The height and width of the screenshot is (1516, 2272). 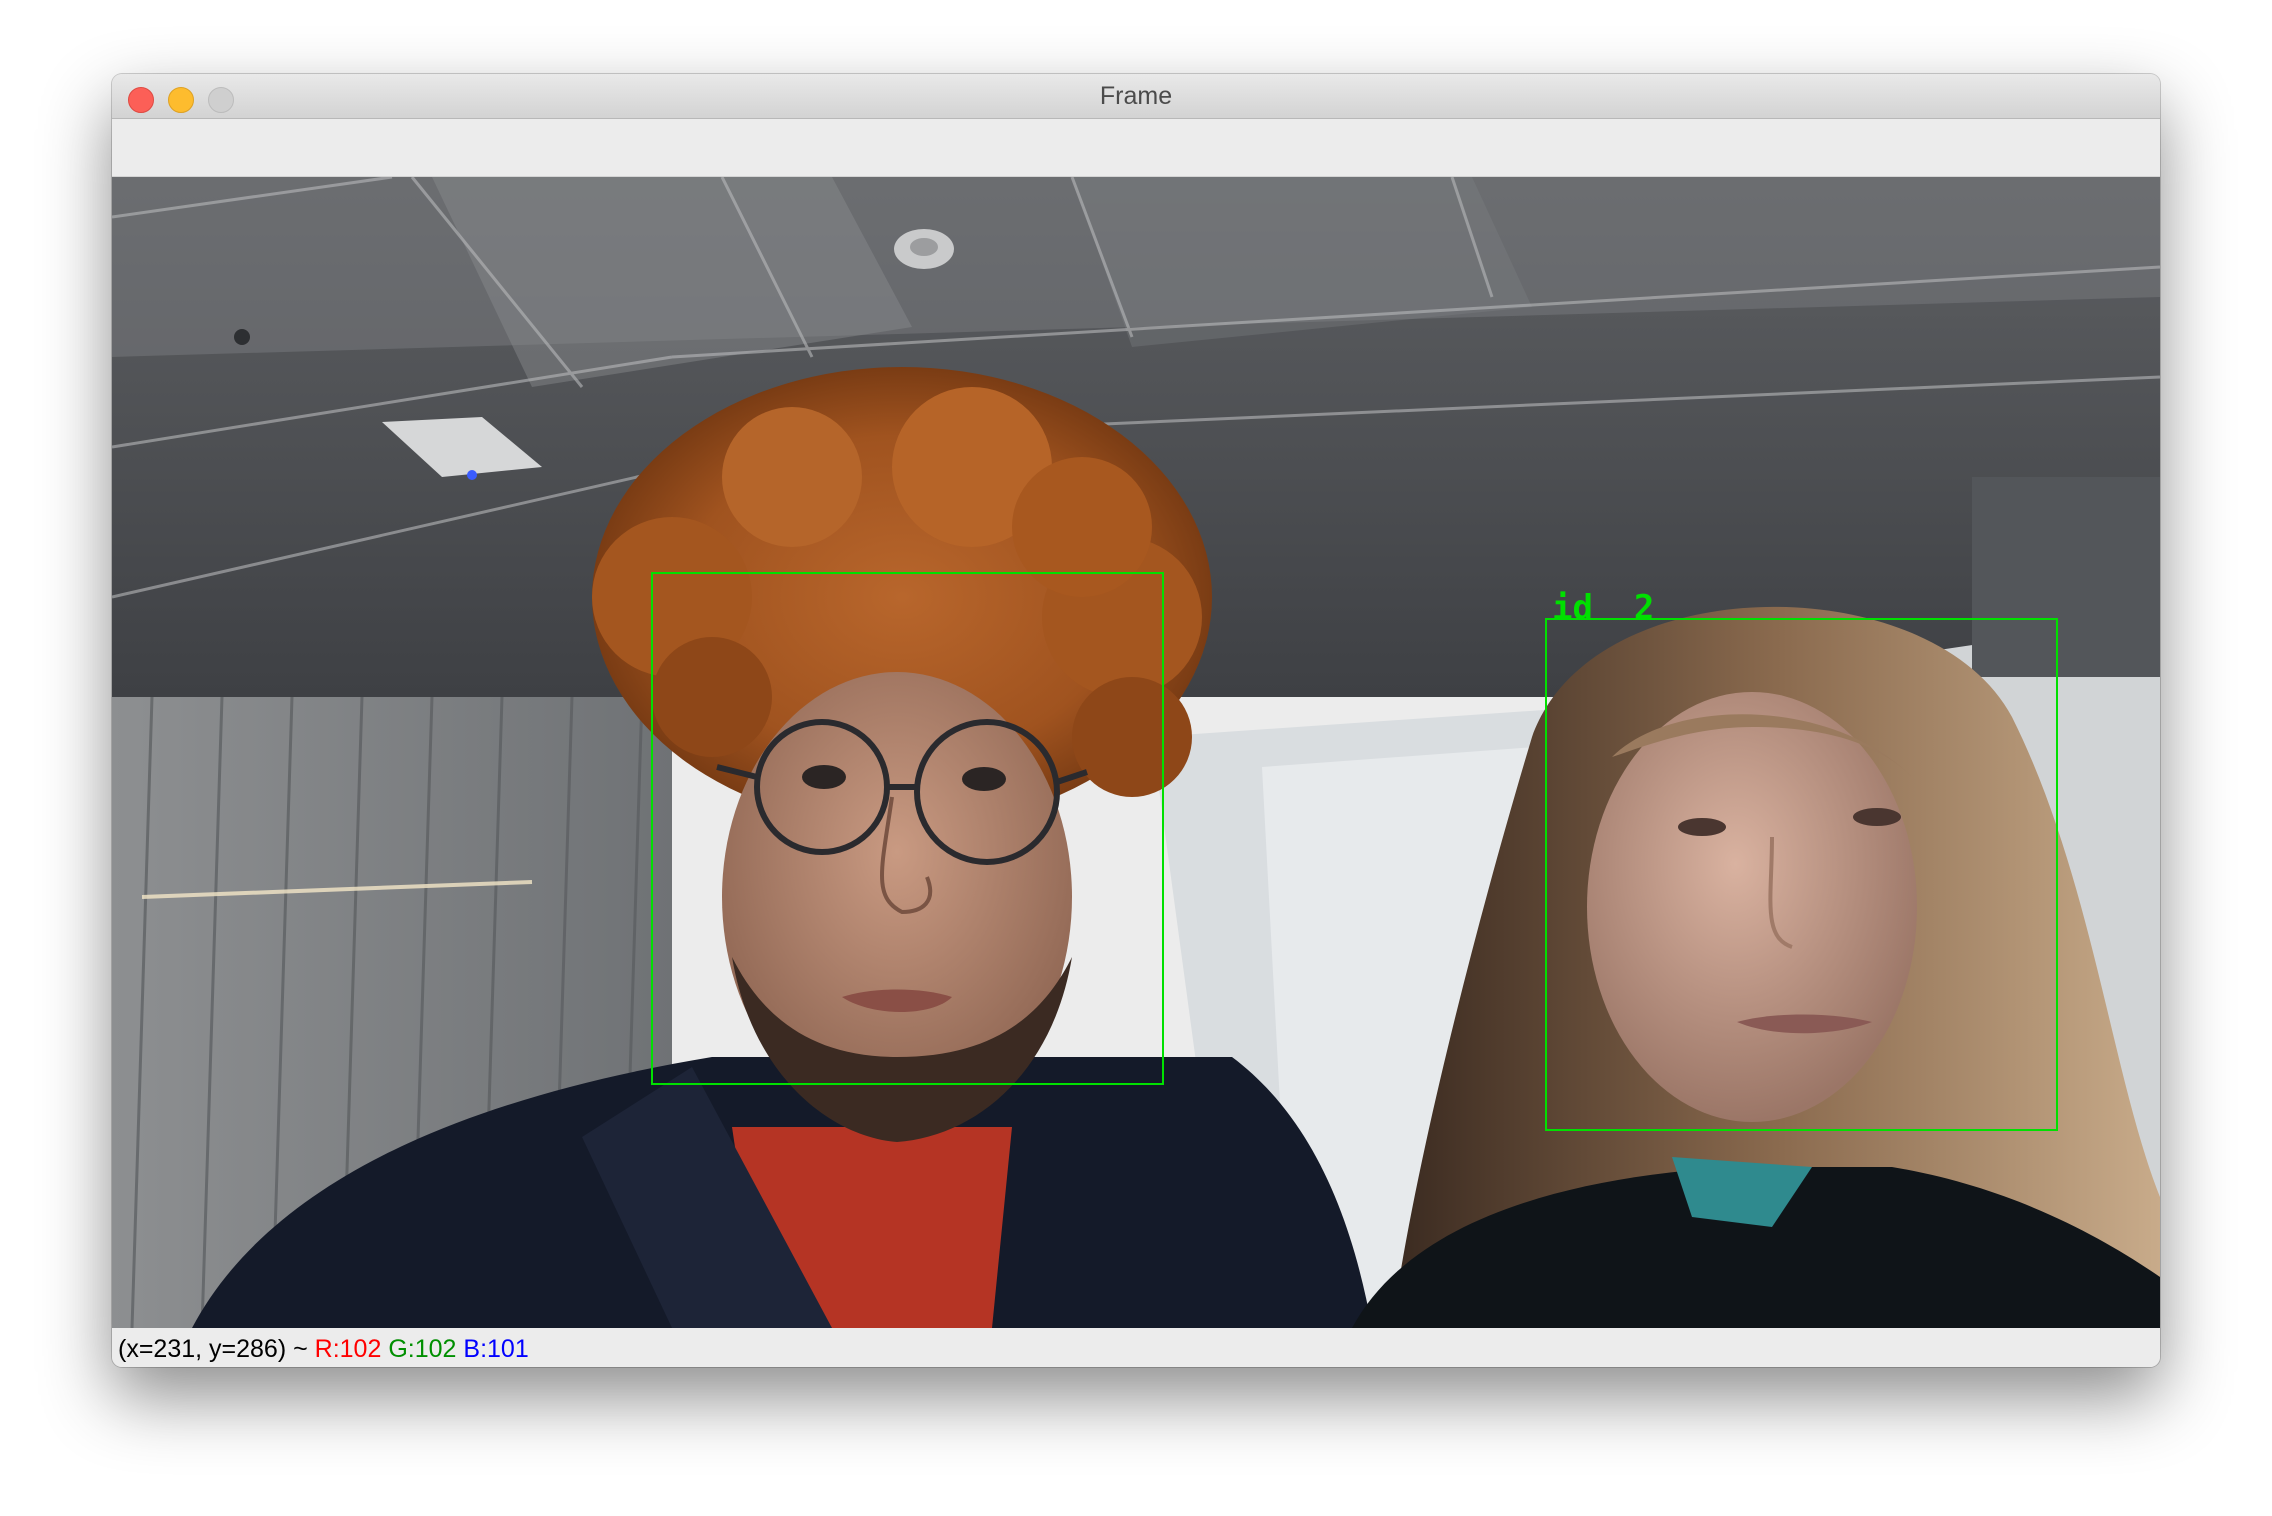 I want to click on detection-label: id 2, so click(x=1603, y=608).